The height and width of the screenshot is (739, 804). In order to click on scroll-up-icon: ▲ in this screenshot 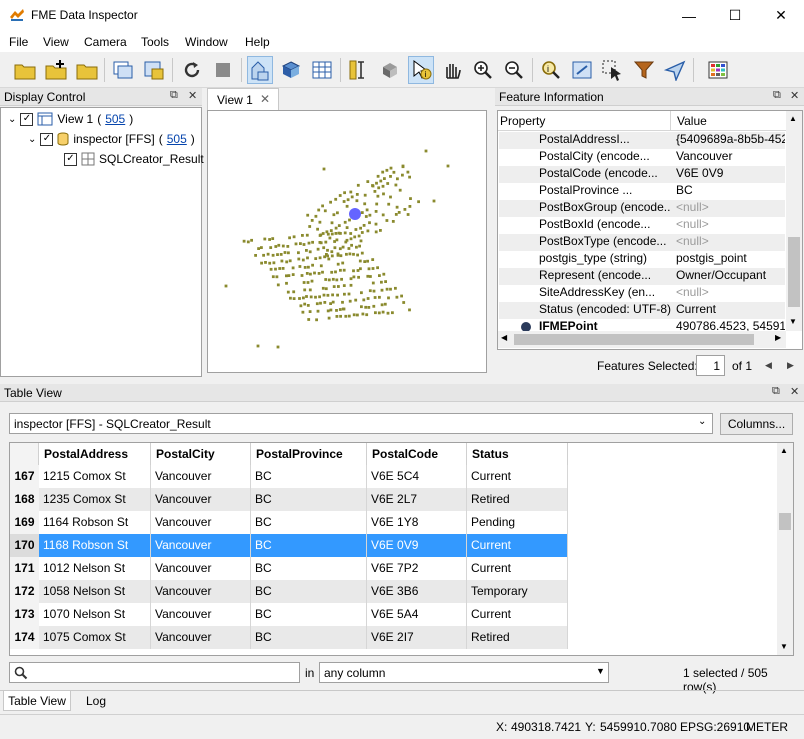, I will do `click(784, 450)`.